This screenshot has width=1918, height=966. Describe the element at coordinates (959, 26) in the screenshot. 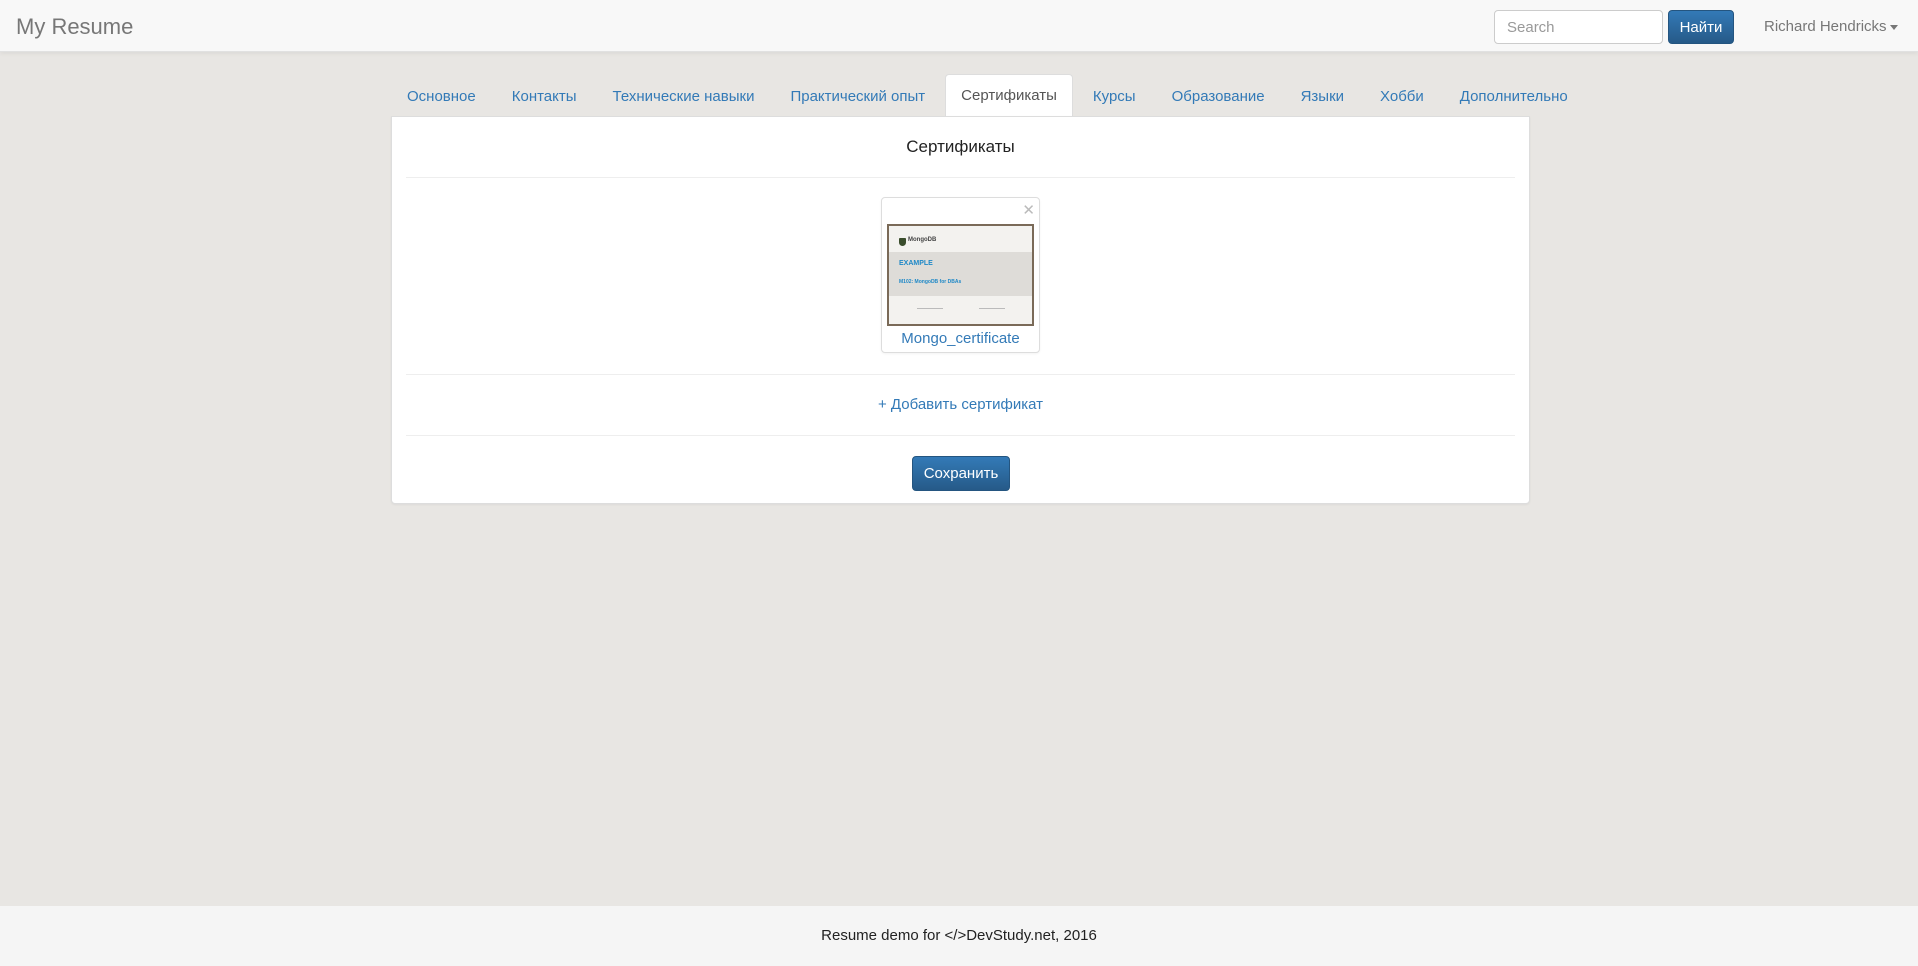

I see `navbar: My Resume Найти Richard Hendricks` at that location.